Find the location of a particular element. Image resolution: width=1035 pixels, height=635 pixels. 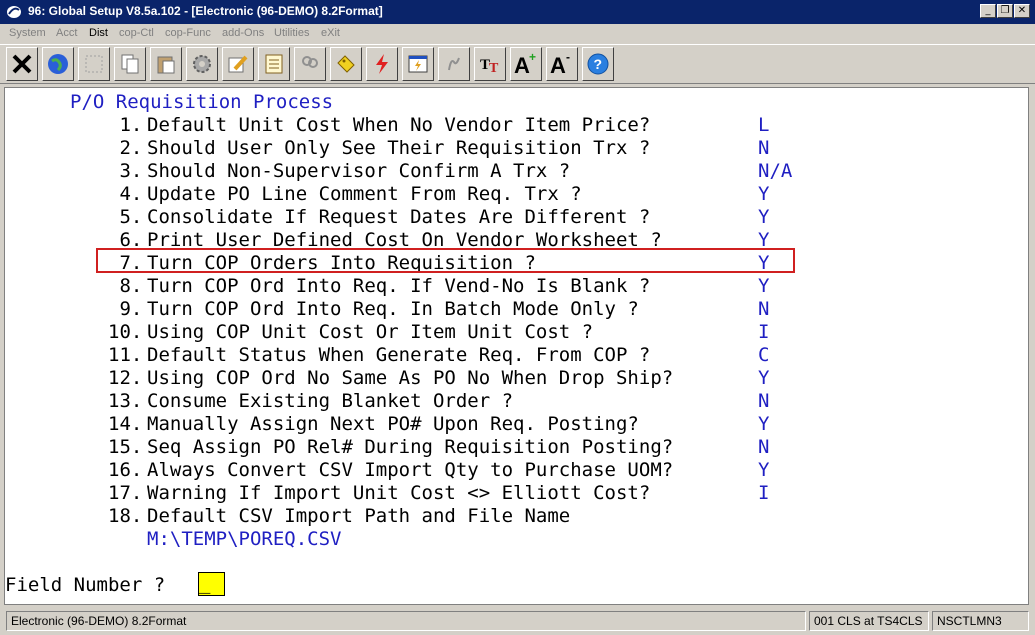

font-decrease-button: A- is located at coordinates (562, 64).